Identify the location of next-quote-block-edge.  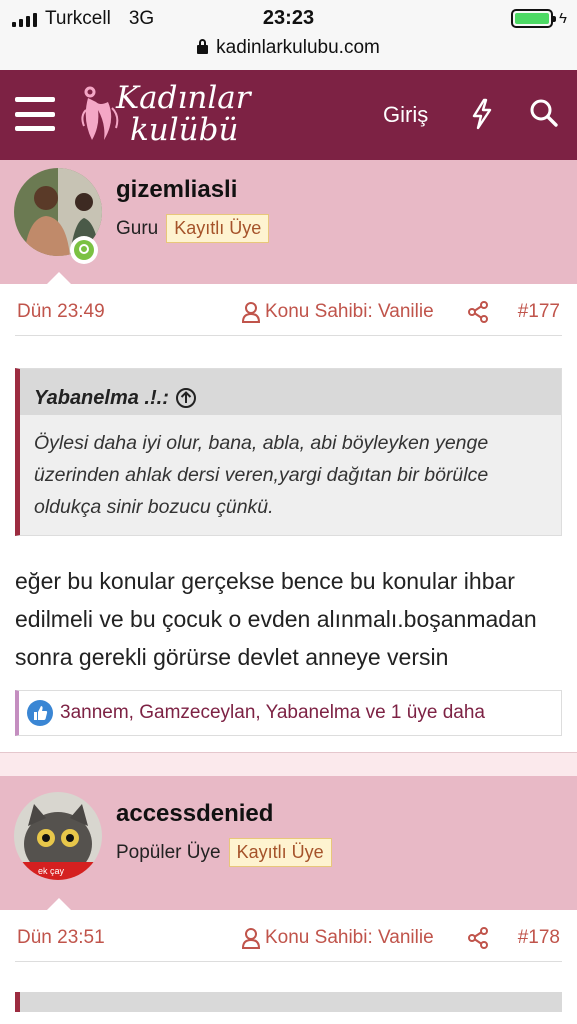
(288, 1002).